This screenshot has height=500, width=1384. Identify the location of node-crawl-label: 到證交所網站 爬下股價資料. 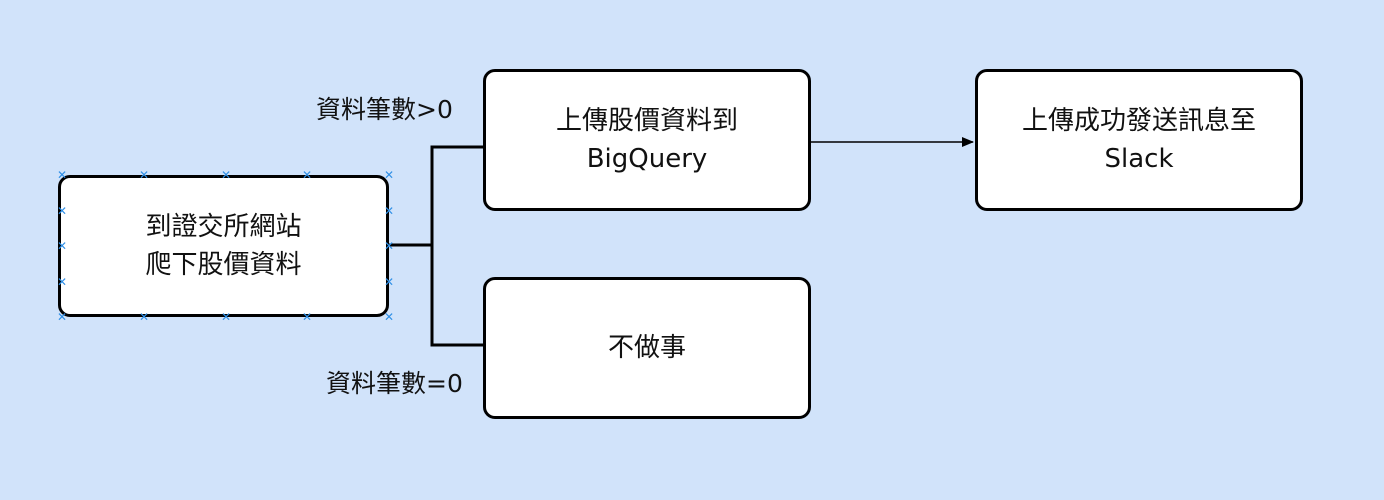
(223, 246).